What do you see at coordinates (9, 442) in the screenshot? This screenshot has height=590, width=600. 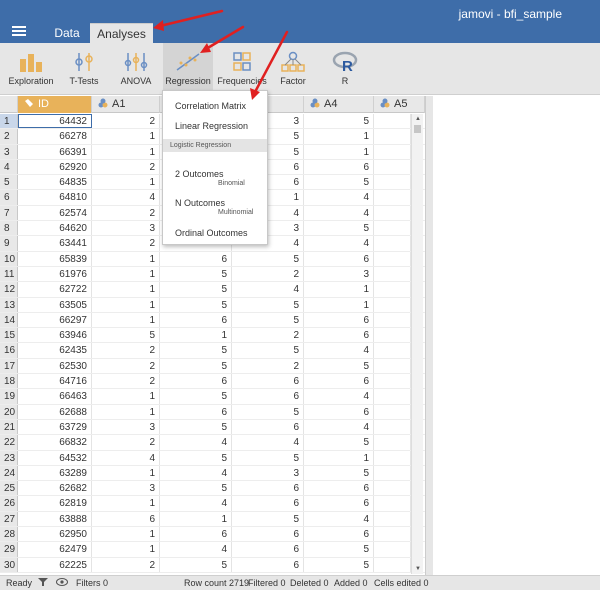 I see `row-number: 22` at bounding box center [9, 442].